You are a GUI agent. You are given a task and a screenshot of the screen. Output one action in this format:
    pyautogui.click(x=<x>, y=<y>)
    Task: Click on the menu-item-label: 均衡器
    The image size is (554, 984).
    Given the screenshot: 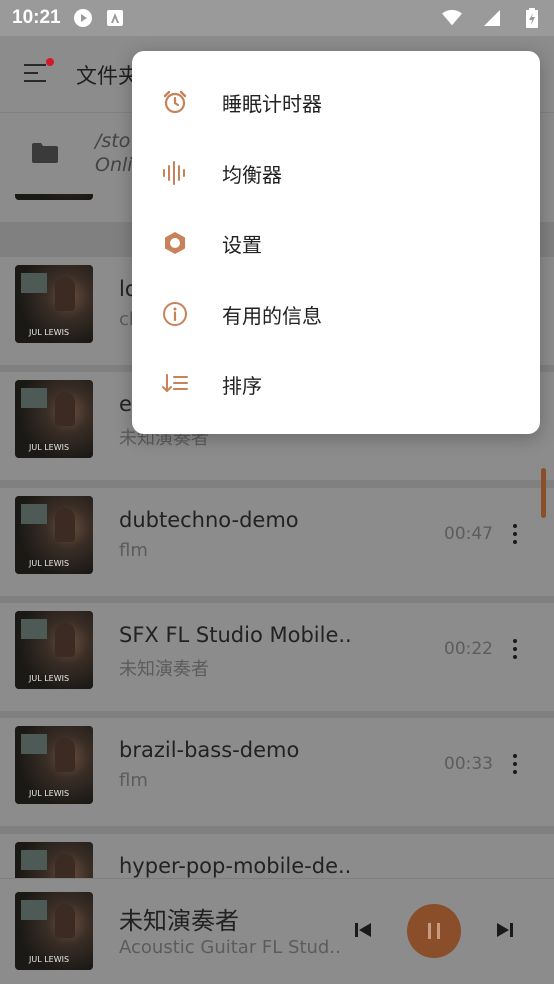 What is the action you would take?
    pyautogui.click(x=252, y=175)
    